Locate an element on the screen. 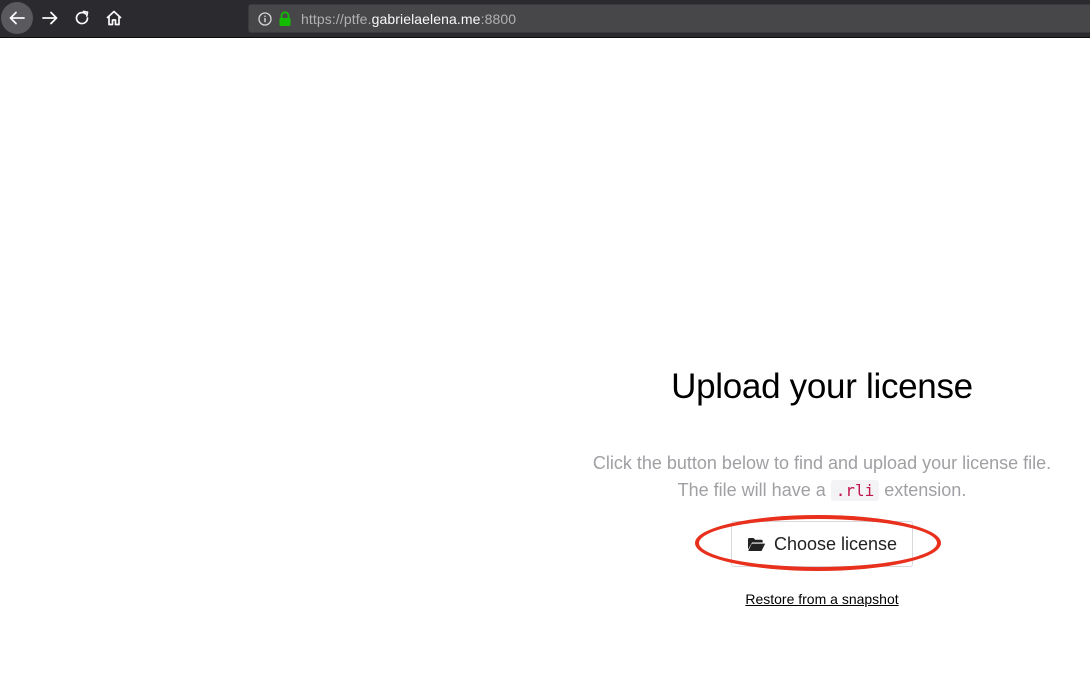 This screenshot has width=1090, height=690. address-bar: https://ptfe.gabrielaelena.me:8800 is located at coordinates (669, 18).